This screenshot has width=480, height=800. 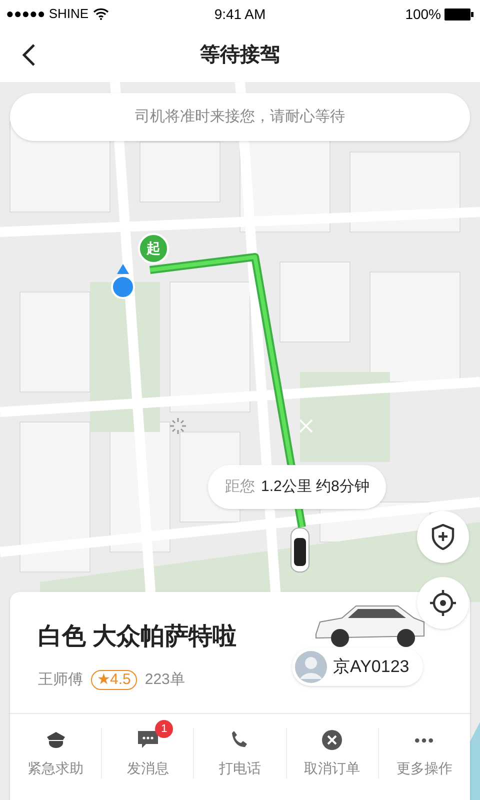 What do you see at coordinates (164, 680) in the screenshot?
I see `order-count: 223单` at bounding box center [164, 680].